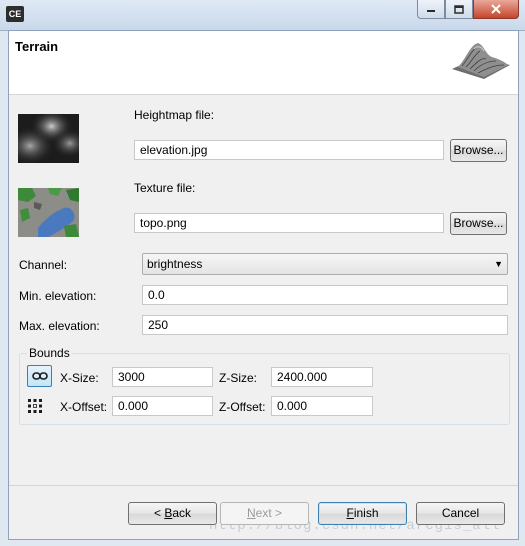 The height and width of the screenshot is (546, 525). Describe the element at coordinates (322, 377) in the screenshot. I see `z-size-input: 2400.000` at that location.